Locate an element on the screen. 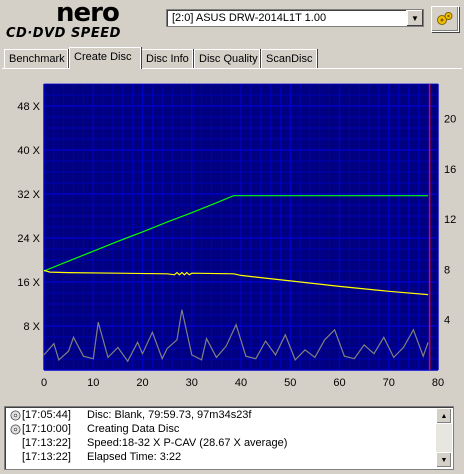 The width and height of the screenshot is (464, 474). tab-benchmark: Benchmark is located at coordinates (36, 58).